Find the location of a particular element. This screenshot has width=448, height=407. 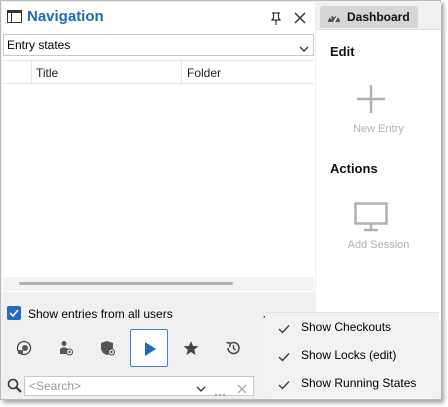

add-session-label: Add Session is located at coordinates (378, 245).